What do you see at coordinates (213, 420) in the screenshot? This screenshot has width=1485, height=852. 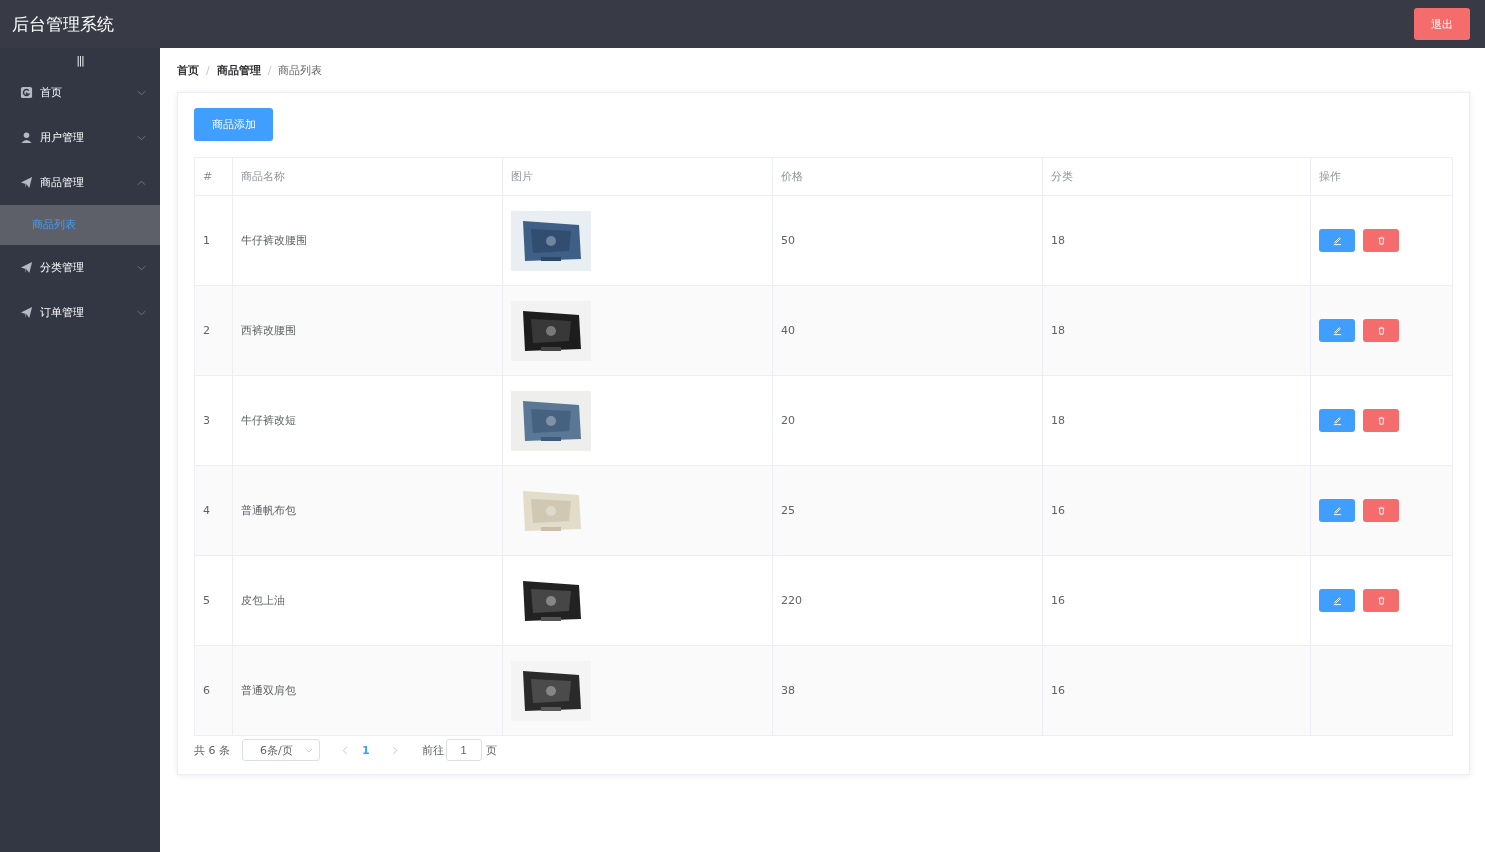 I see `table-cell: 3` at bounding box center [213, 420].